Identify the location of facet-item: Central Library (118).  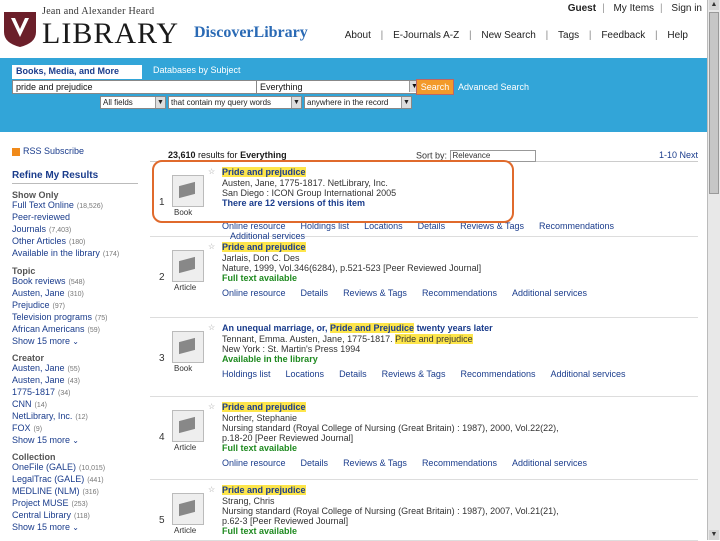
(75, 516).